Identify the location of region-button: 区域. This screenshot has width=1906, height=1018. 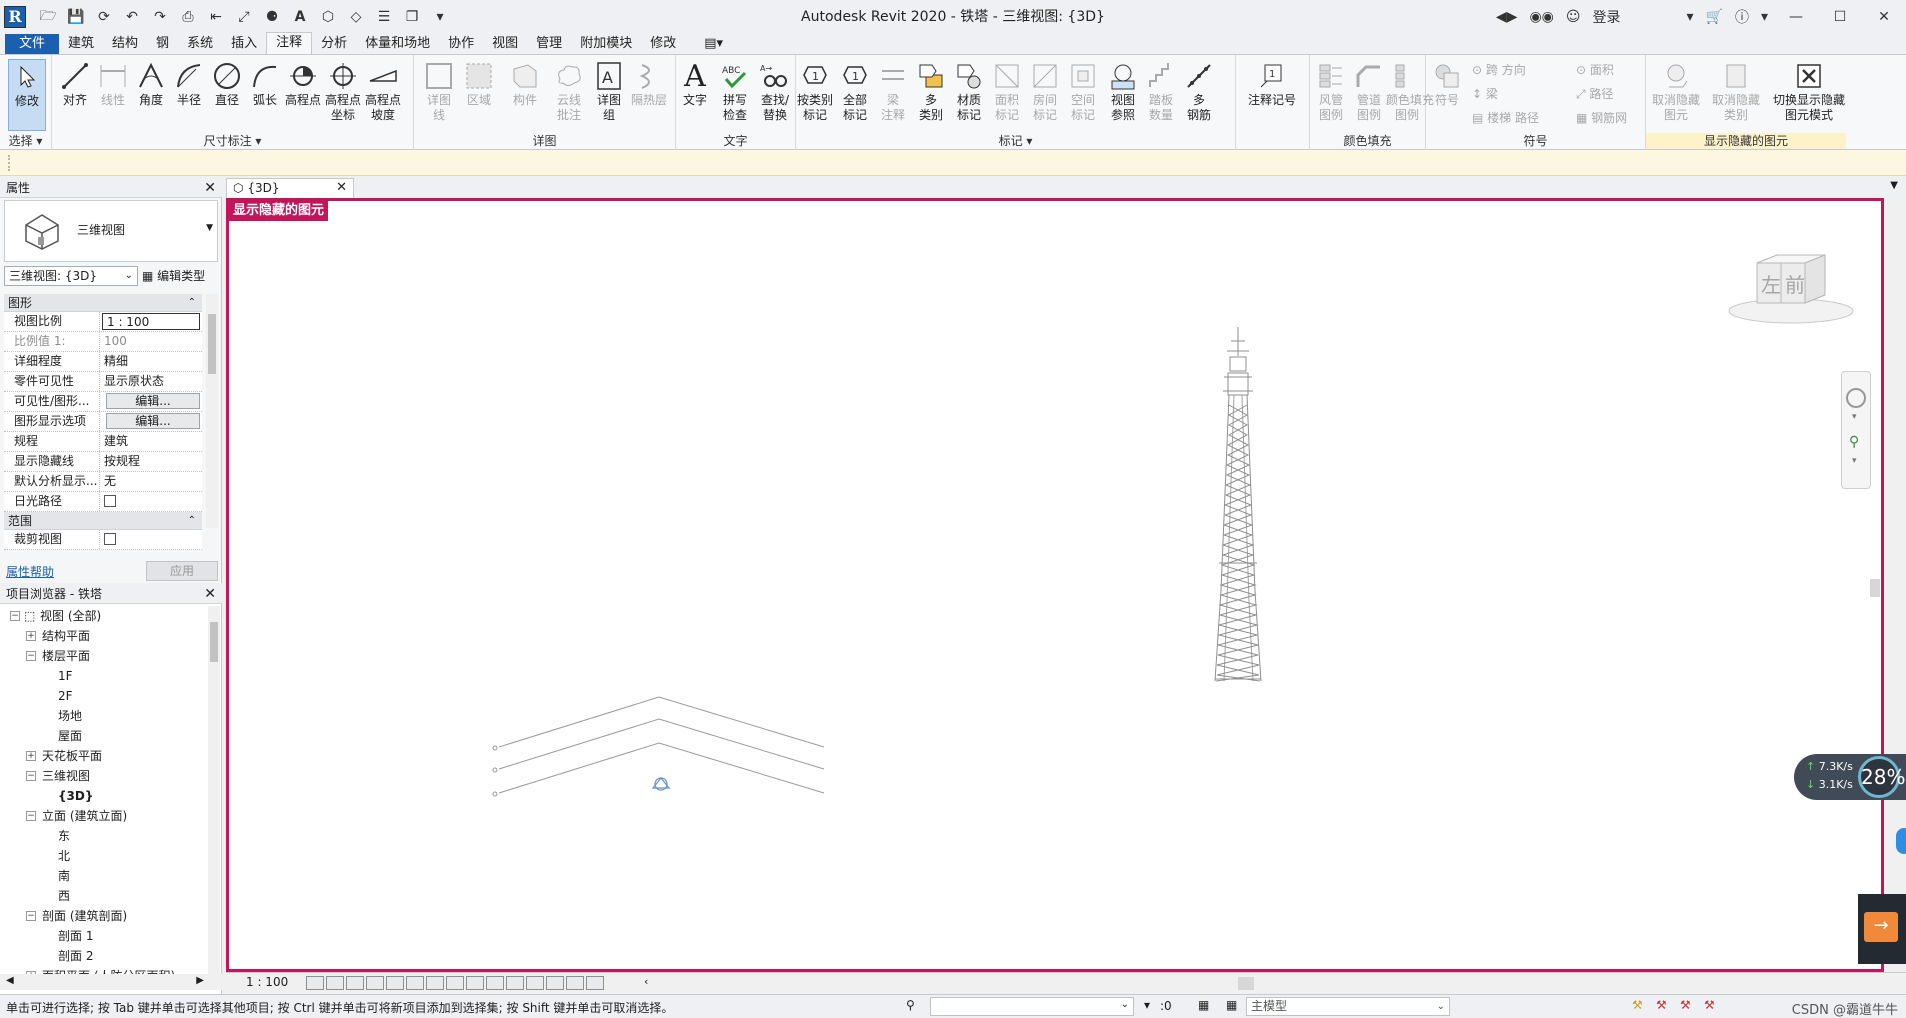
(479, 83).